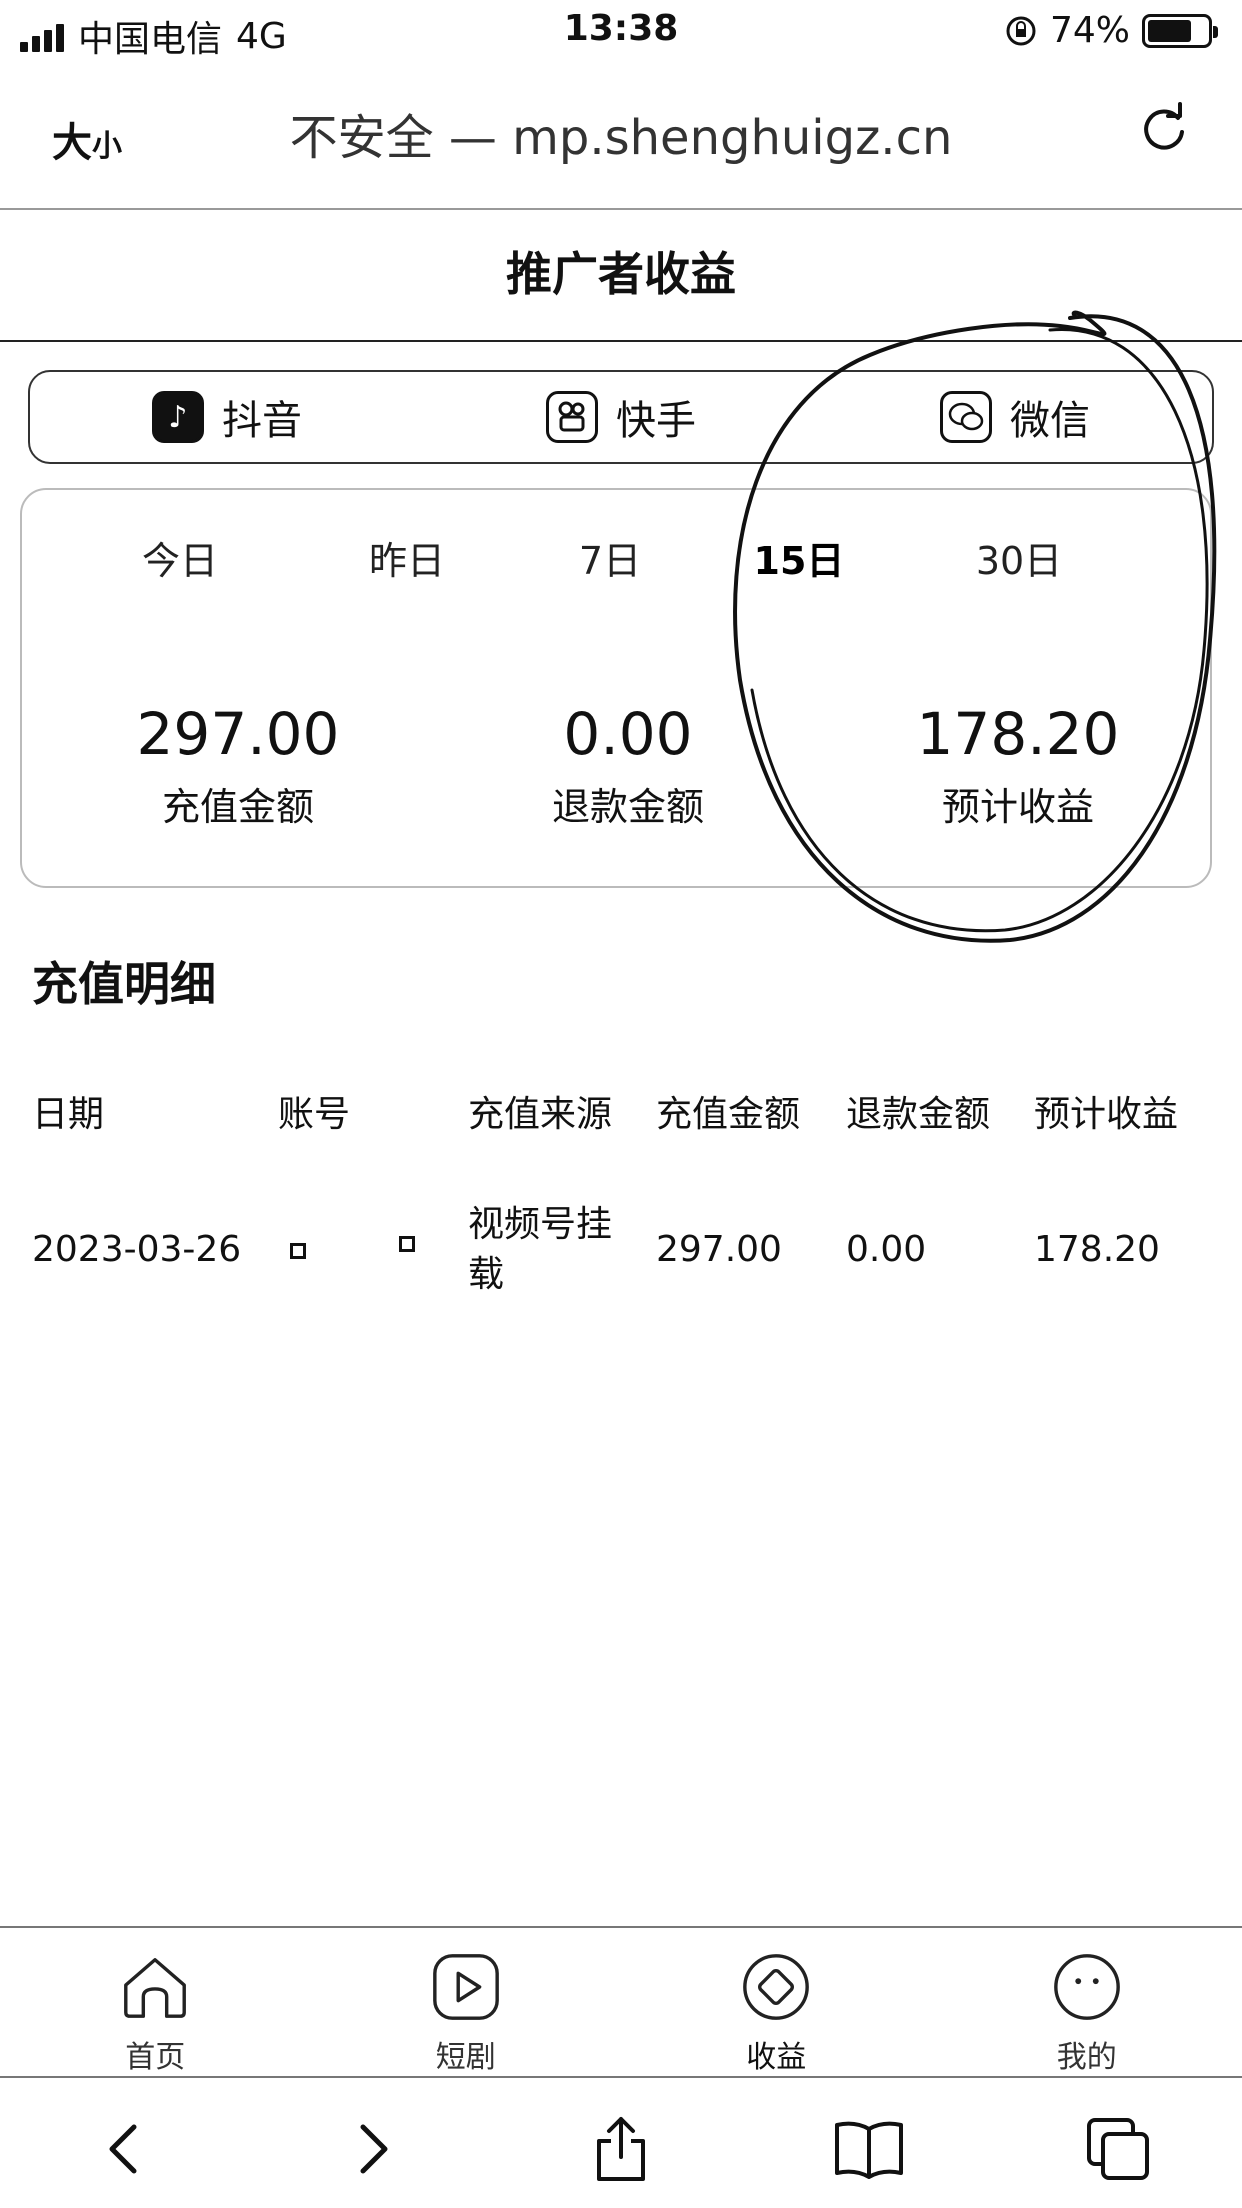 This screenshot has height=2208, width=1242. What do you see at coordinates (621, 274) in the screenshot?
I see `page-title: 推广者收益` at bounding box center [621, 274].